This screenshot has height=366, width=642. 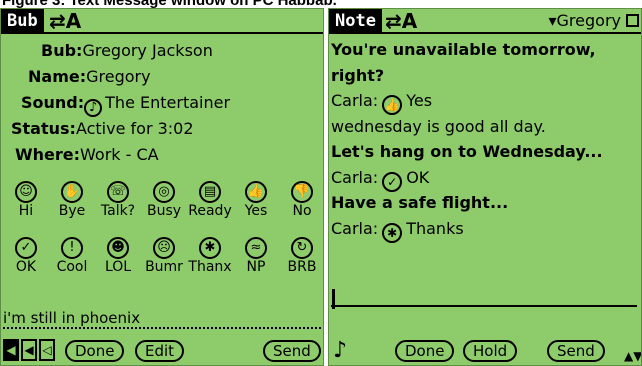 I want to click on emote-icon: ✋, so click(x=72, y=192).